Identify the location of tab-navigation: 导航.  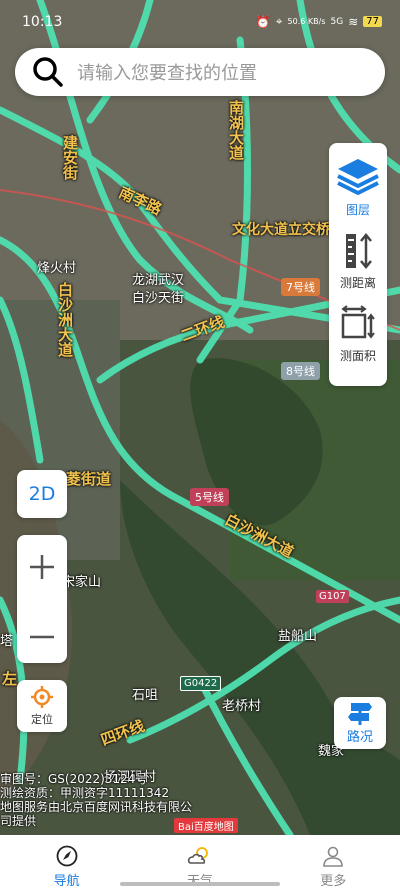
(66, 862).